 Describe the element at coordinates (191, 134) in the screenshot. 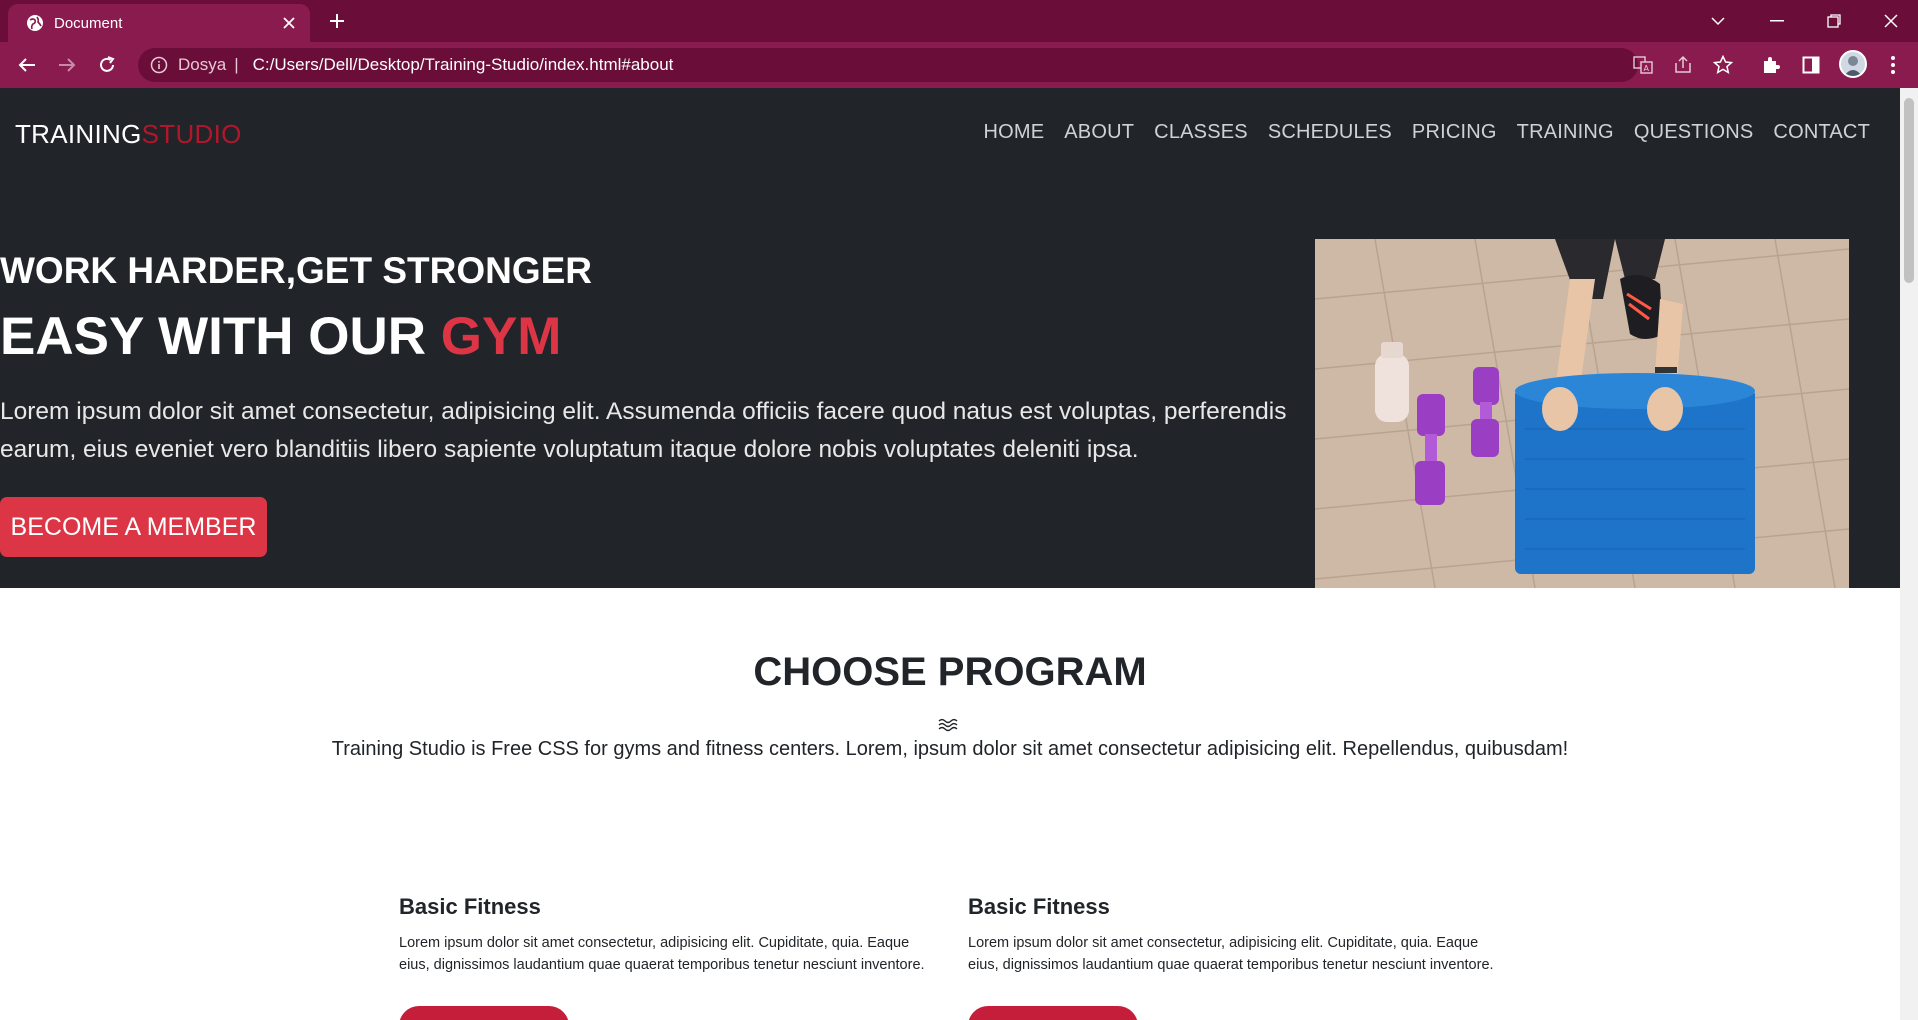

I see `logo-accent: STUDIO` at that location.